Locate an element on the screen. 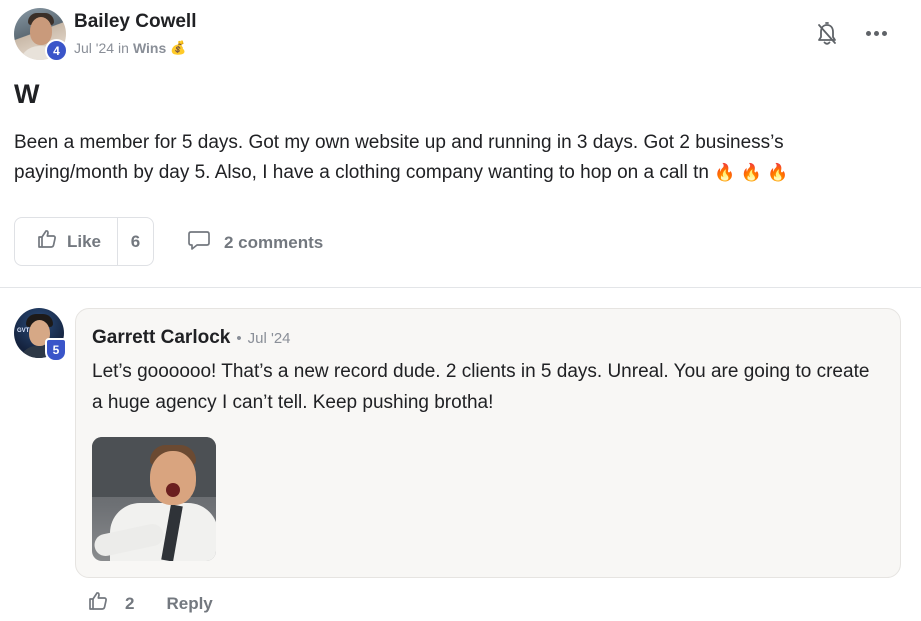 The width and height of the screenshot is (921, 621). section-divider is located at coordinates (460, 287).